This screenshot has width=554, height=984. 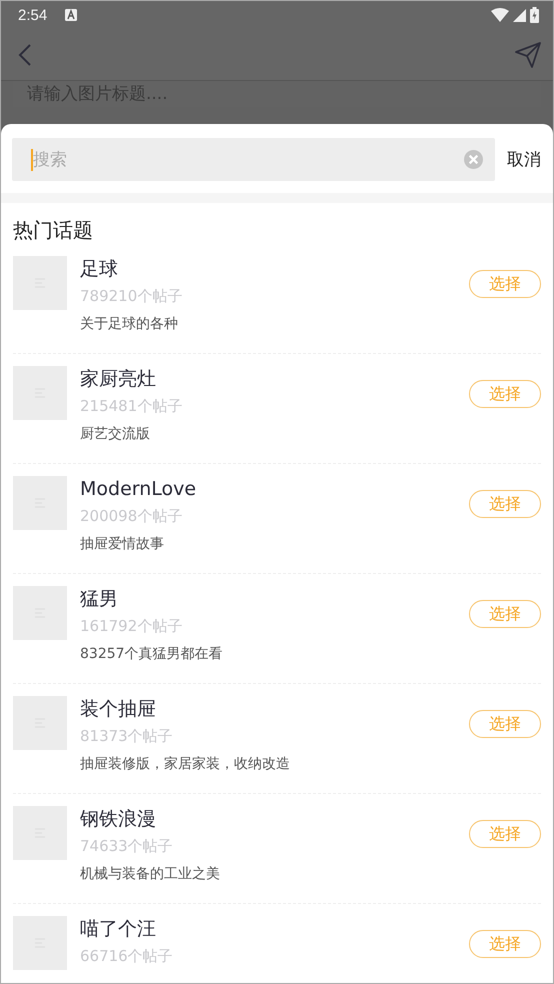 What do you see at coordinates (99, 269) in the screenshot?
I see `topic-name: 足球` at bounding box center [99, 269].